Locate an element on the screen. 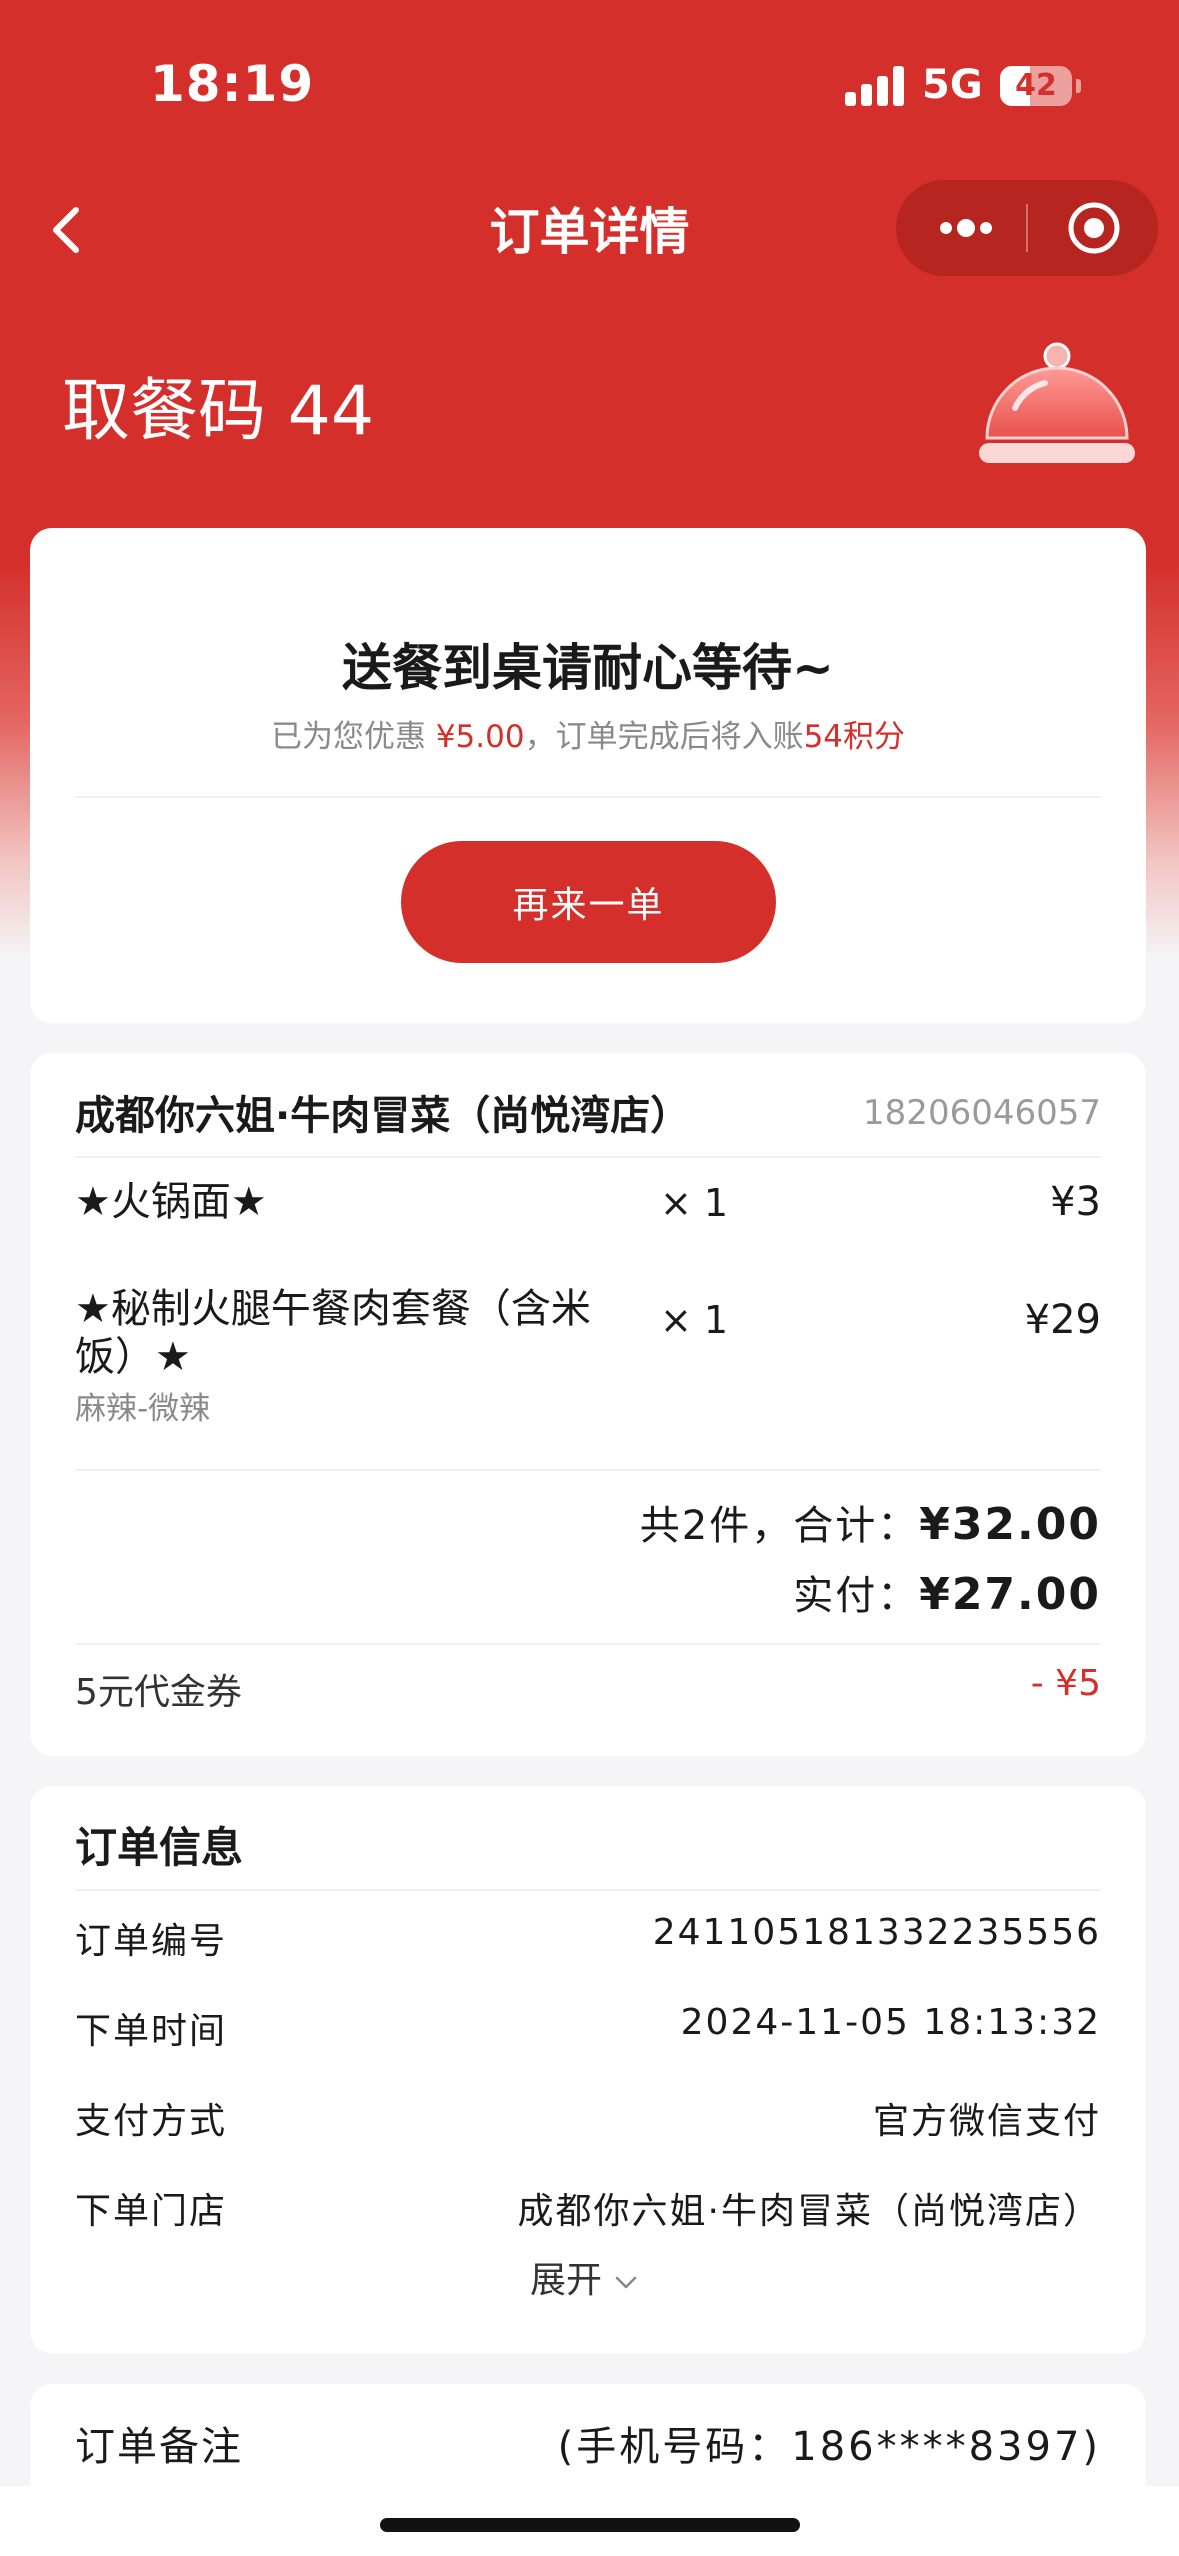 The height and width of the screenshot is (2556, 1179). more-button is located at coordinates (966, 228).